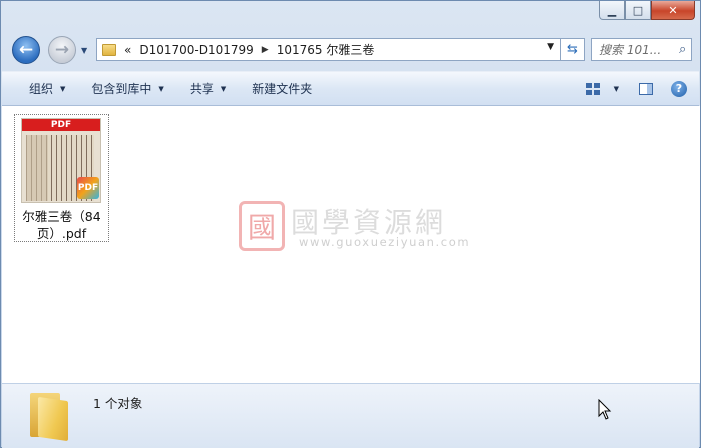  Describe the element at coordinates (616, 89) in the screenshot. I see `view-options-dropdown: ▼` at that location.